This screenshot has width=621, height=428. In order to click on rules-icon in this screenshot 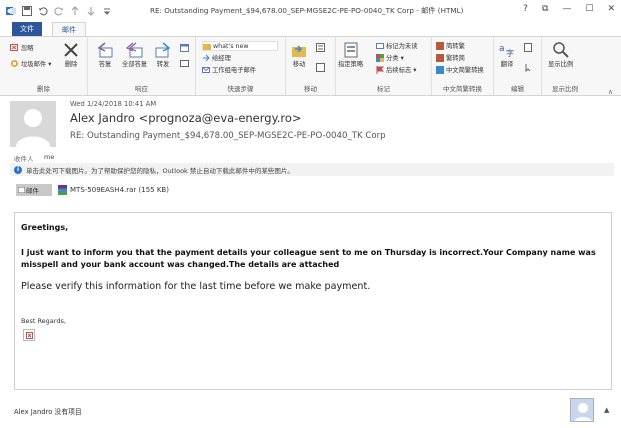, I will do `click(320, 47)`.